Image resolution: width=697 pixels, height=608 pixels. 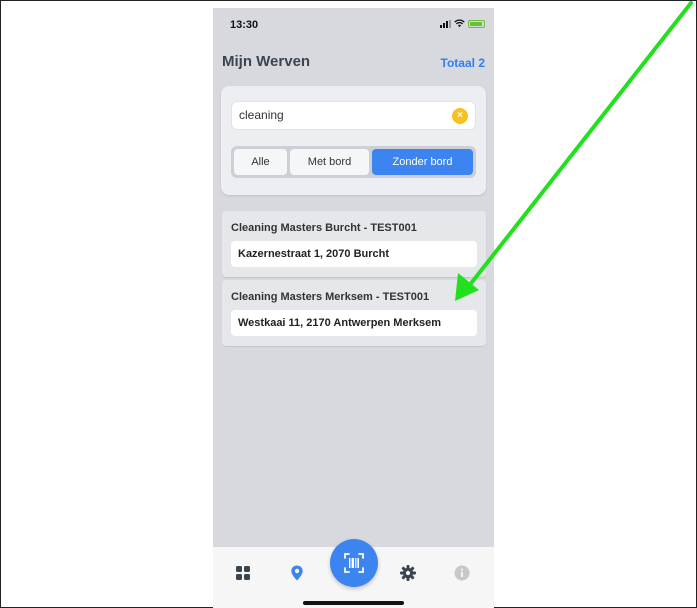 I want to click on battery-charging-icon, so click(x=476, y=23).